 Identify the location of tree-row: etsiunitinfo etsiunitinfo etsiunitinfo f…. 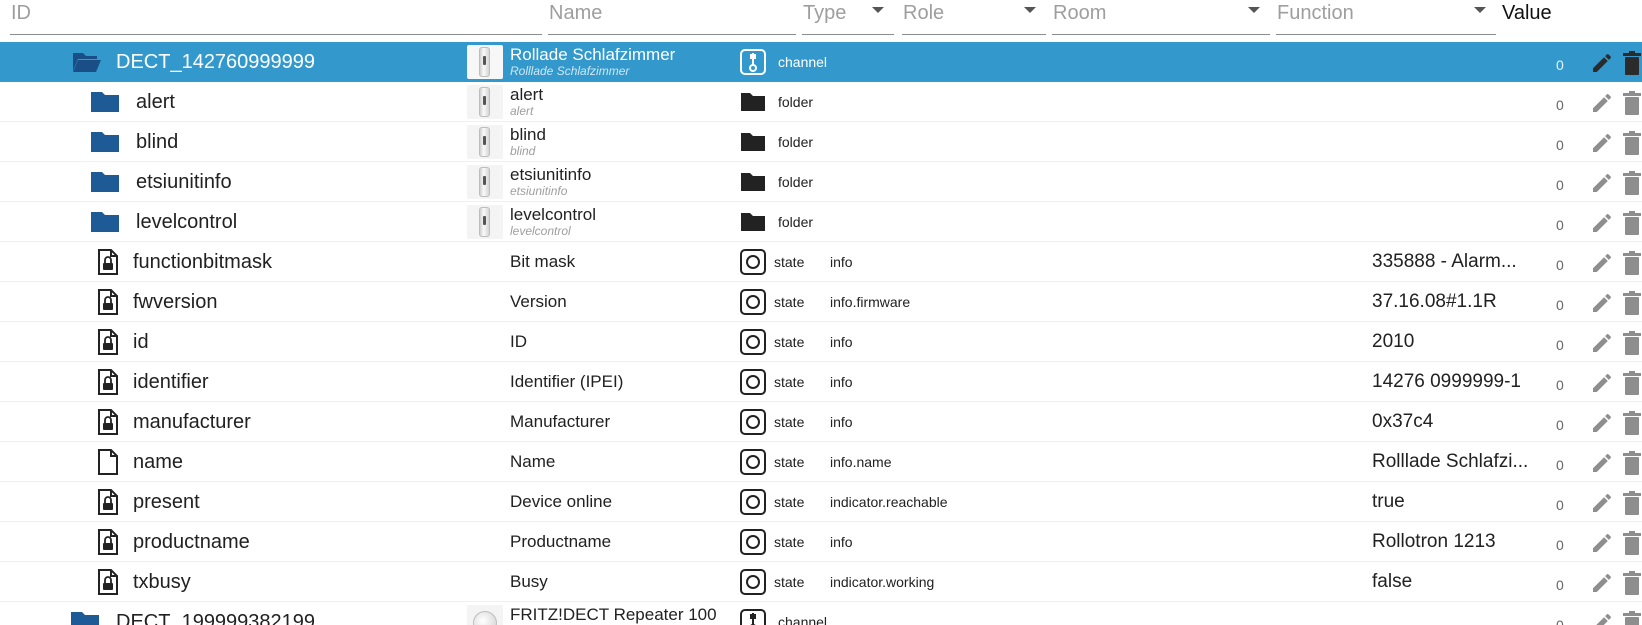
(821, 182).